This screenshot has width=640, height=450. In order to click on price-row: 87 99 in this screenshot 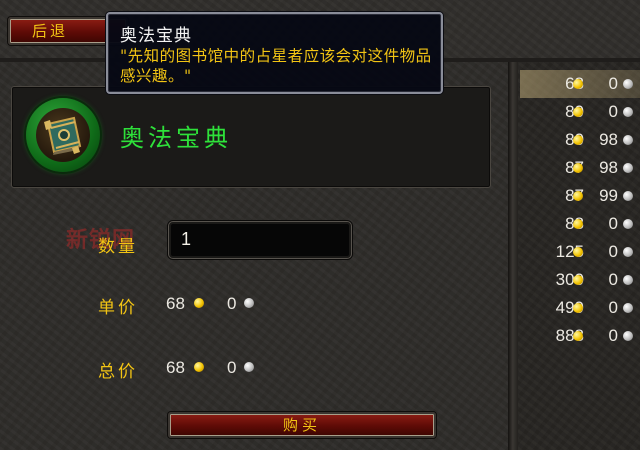, I will do `click(580, 196)`.